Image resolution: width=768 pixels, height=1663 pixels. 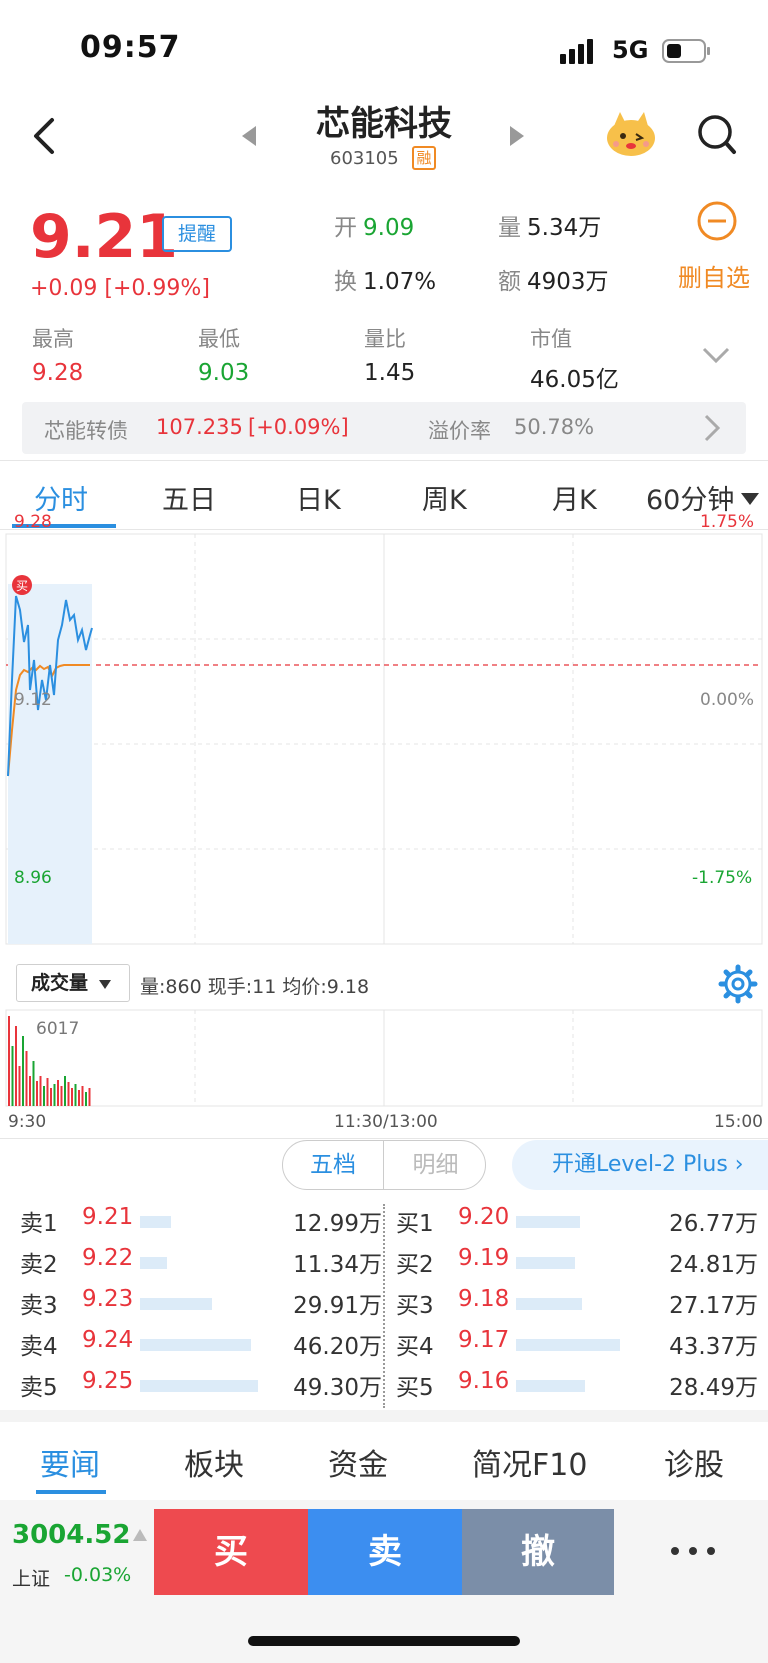 What do you see at coordinates (345, 282) in the screenshot?
I see `turnover-label: 换` at bounding box center [345, 282].